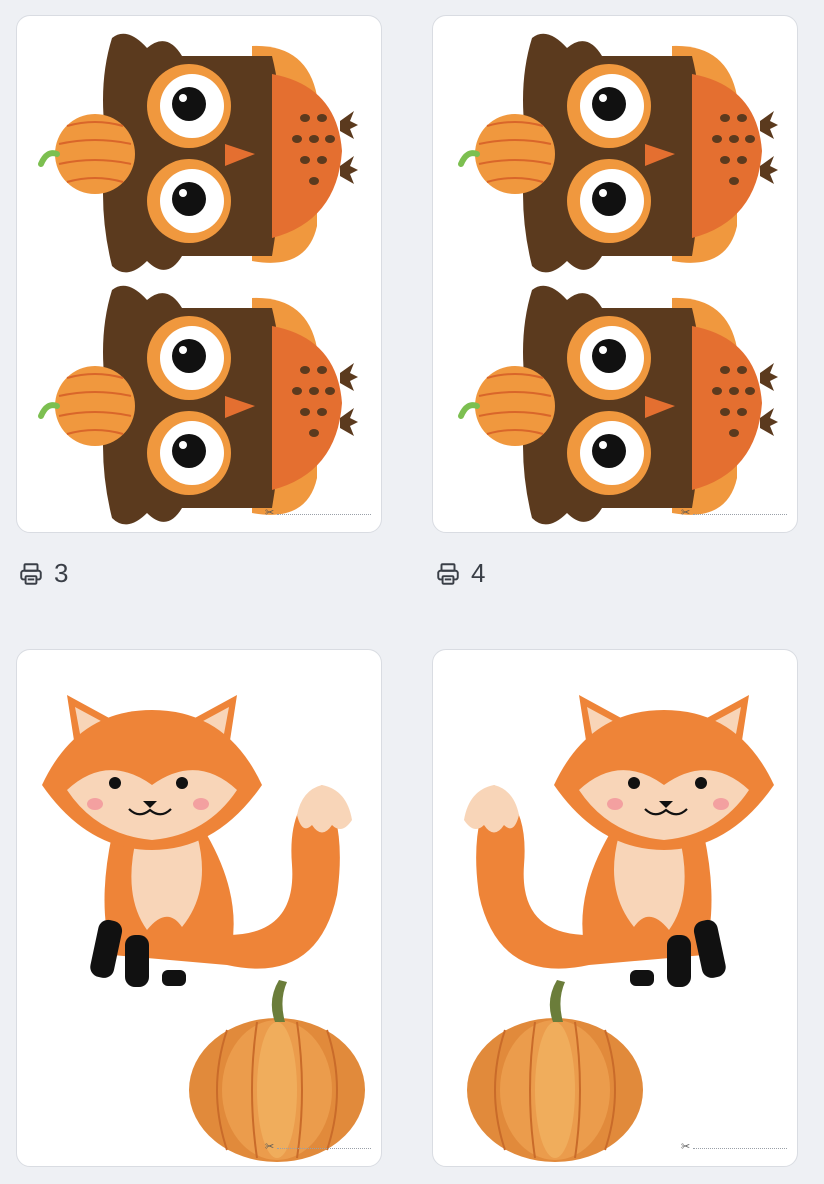  What do you see at coordinates (460, 573) in the screenshot?
I see `print-count-row: 4` at bounding box center [460, 573].